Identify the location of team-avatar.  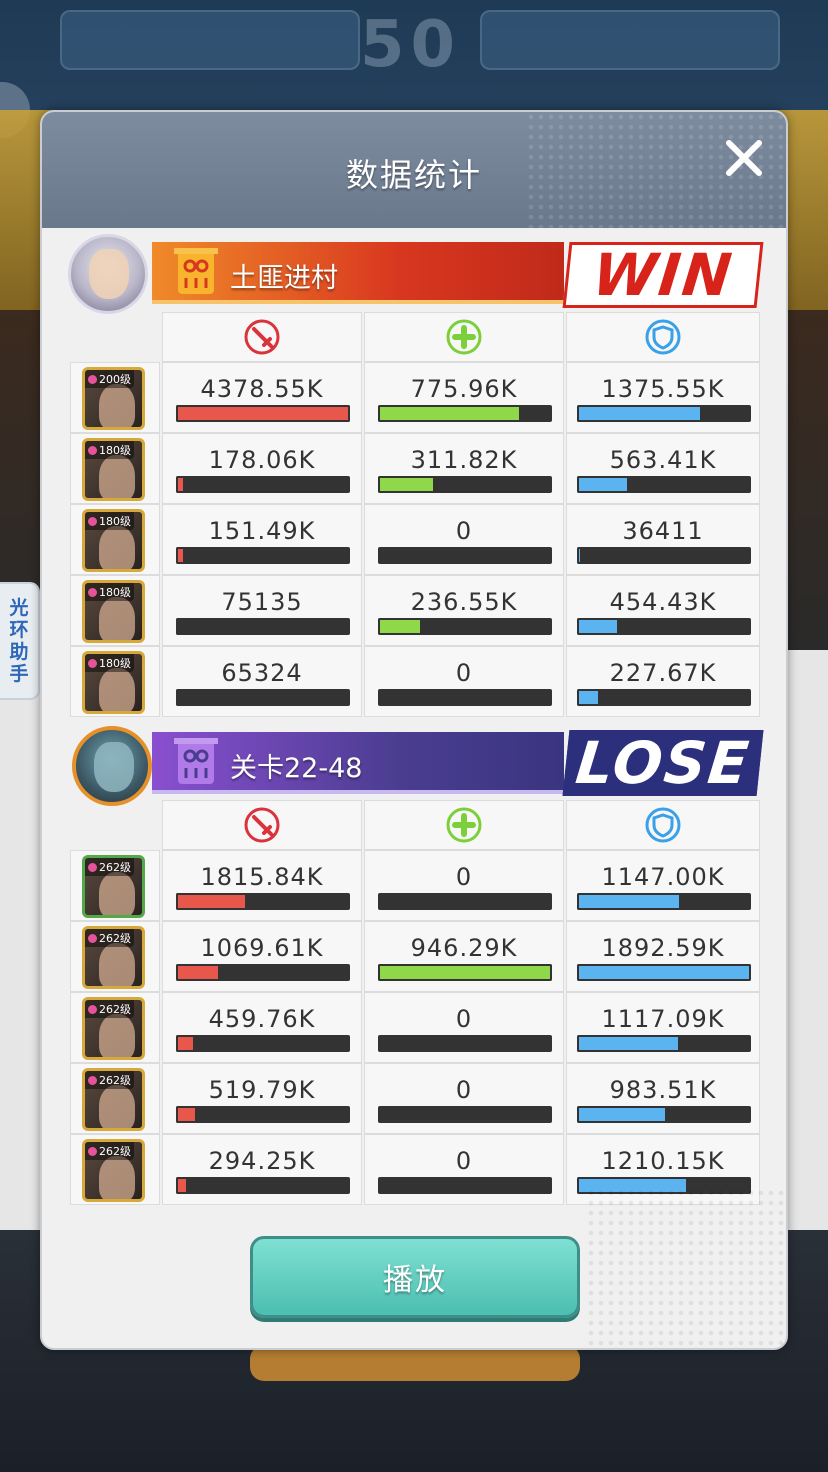
(108, 274).